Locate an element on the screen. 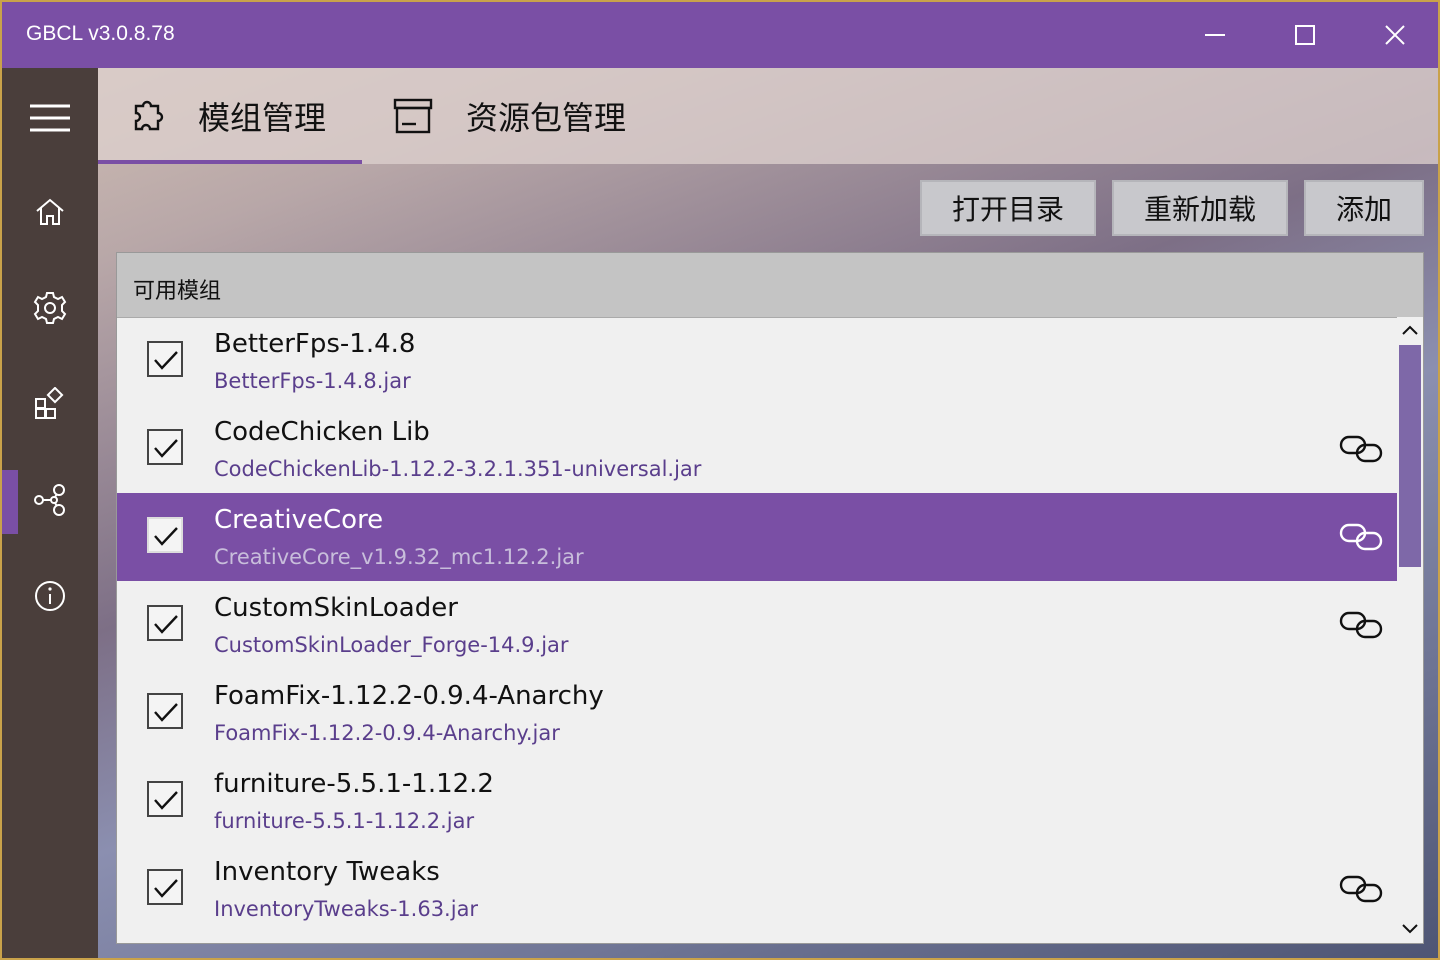 Image resolution: width=1440 pixels, height=960 pixels. tab-mods-label: 模组管理 is located at coordinates (262, 118).